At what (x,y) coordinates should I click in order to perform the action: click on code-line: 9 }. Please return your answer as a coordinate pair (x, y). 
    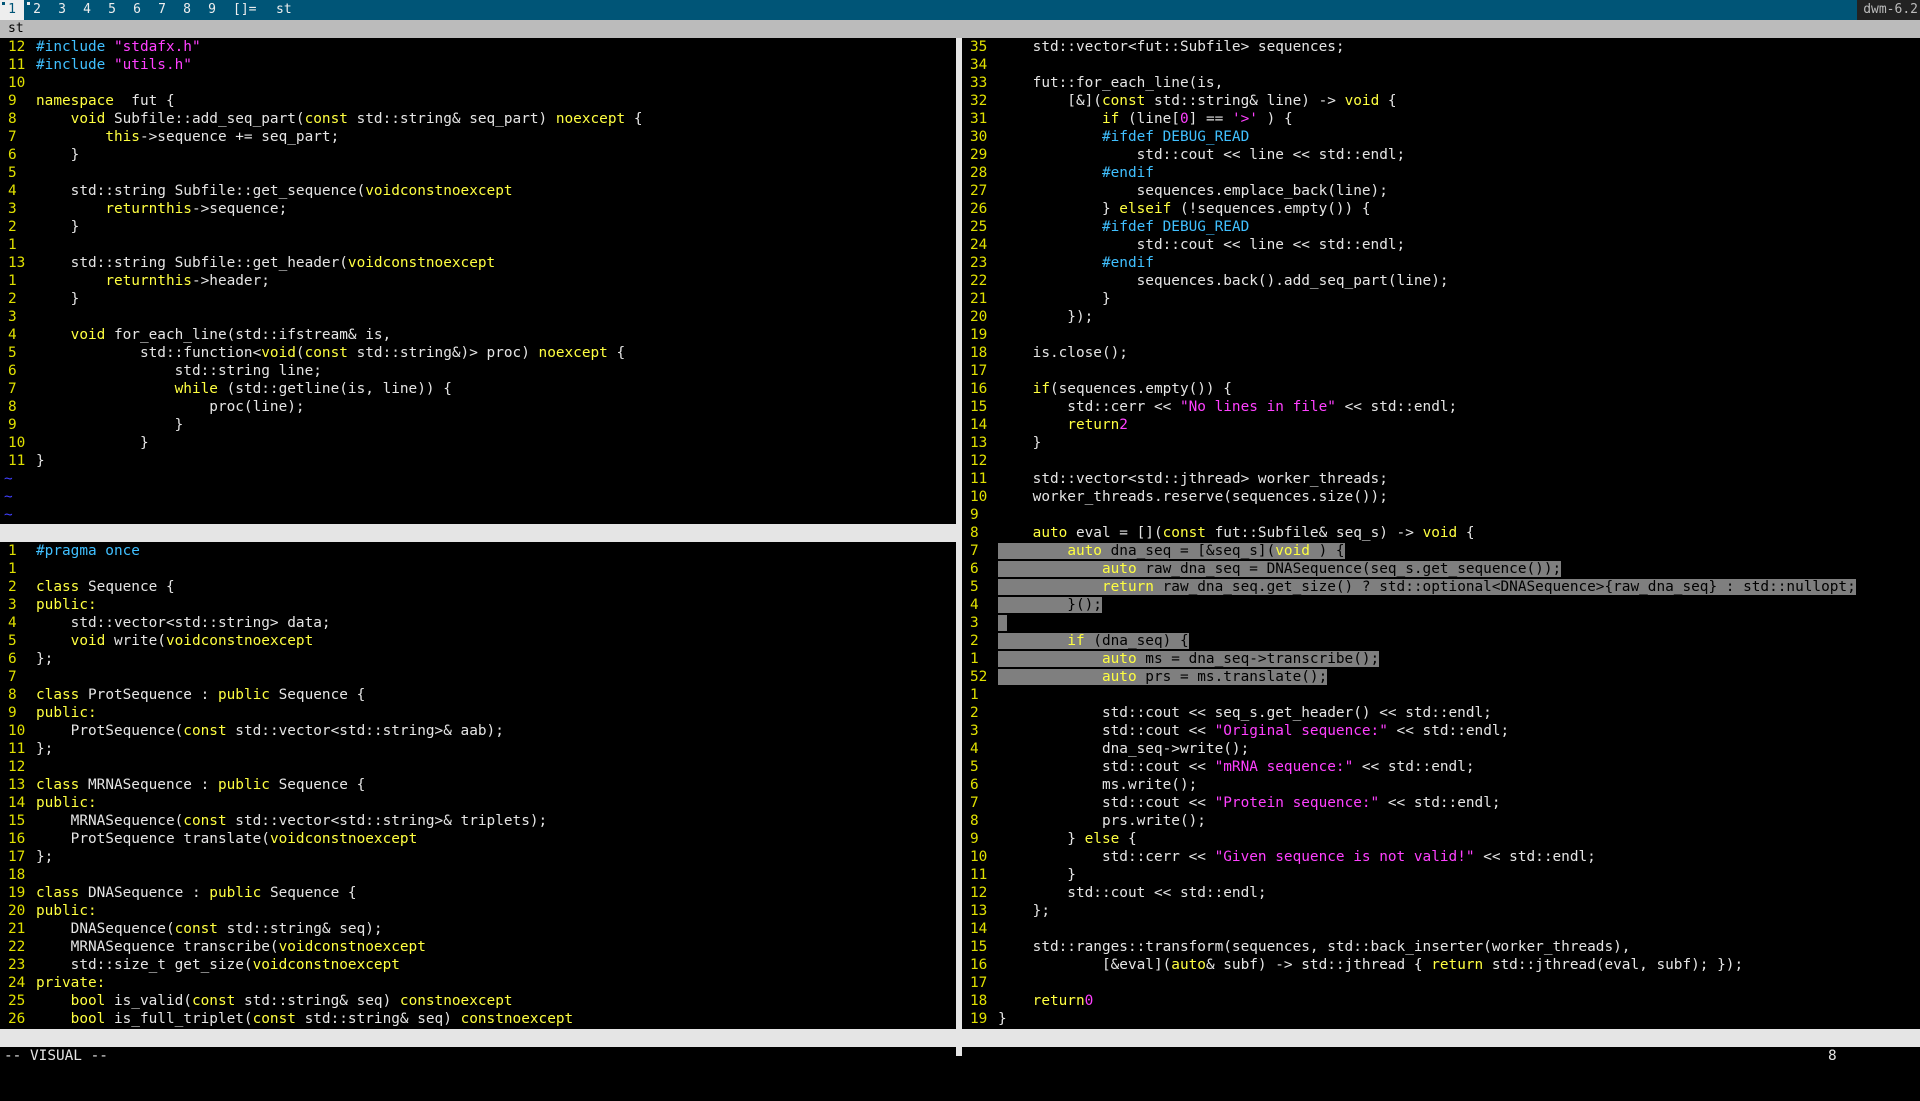
    Looking at the image, I should click on (478, 425).